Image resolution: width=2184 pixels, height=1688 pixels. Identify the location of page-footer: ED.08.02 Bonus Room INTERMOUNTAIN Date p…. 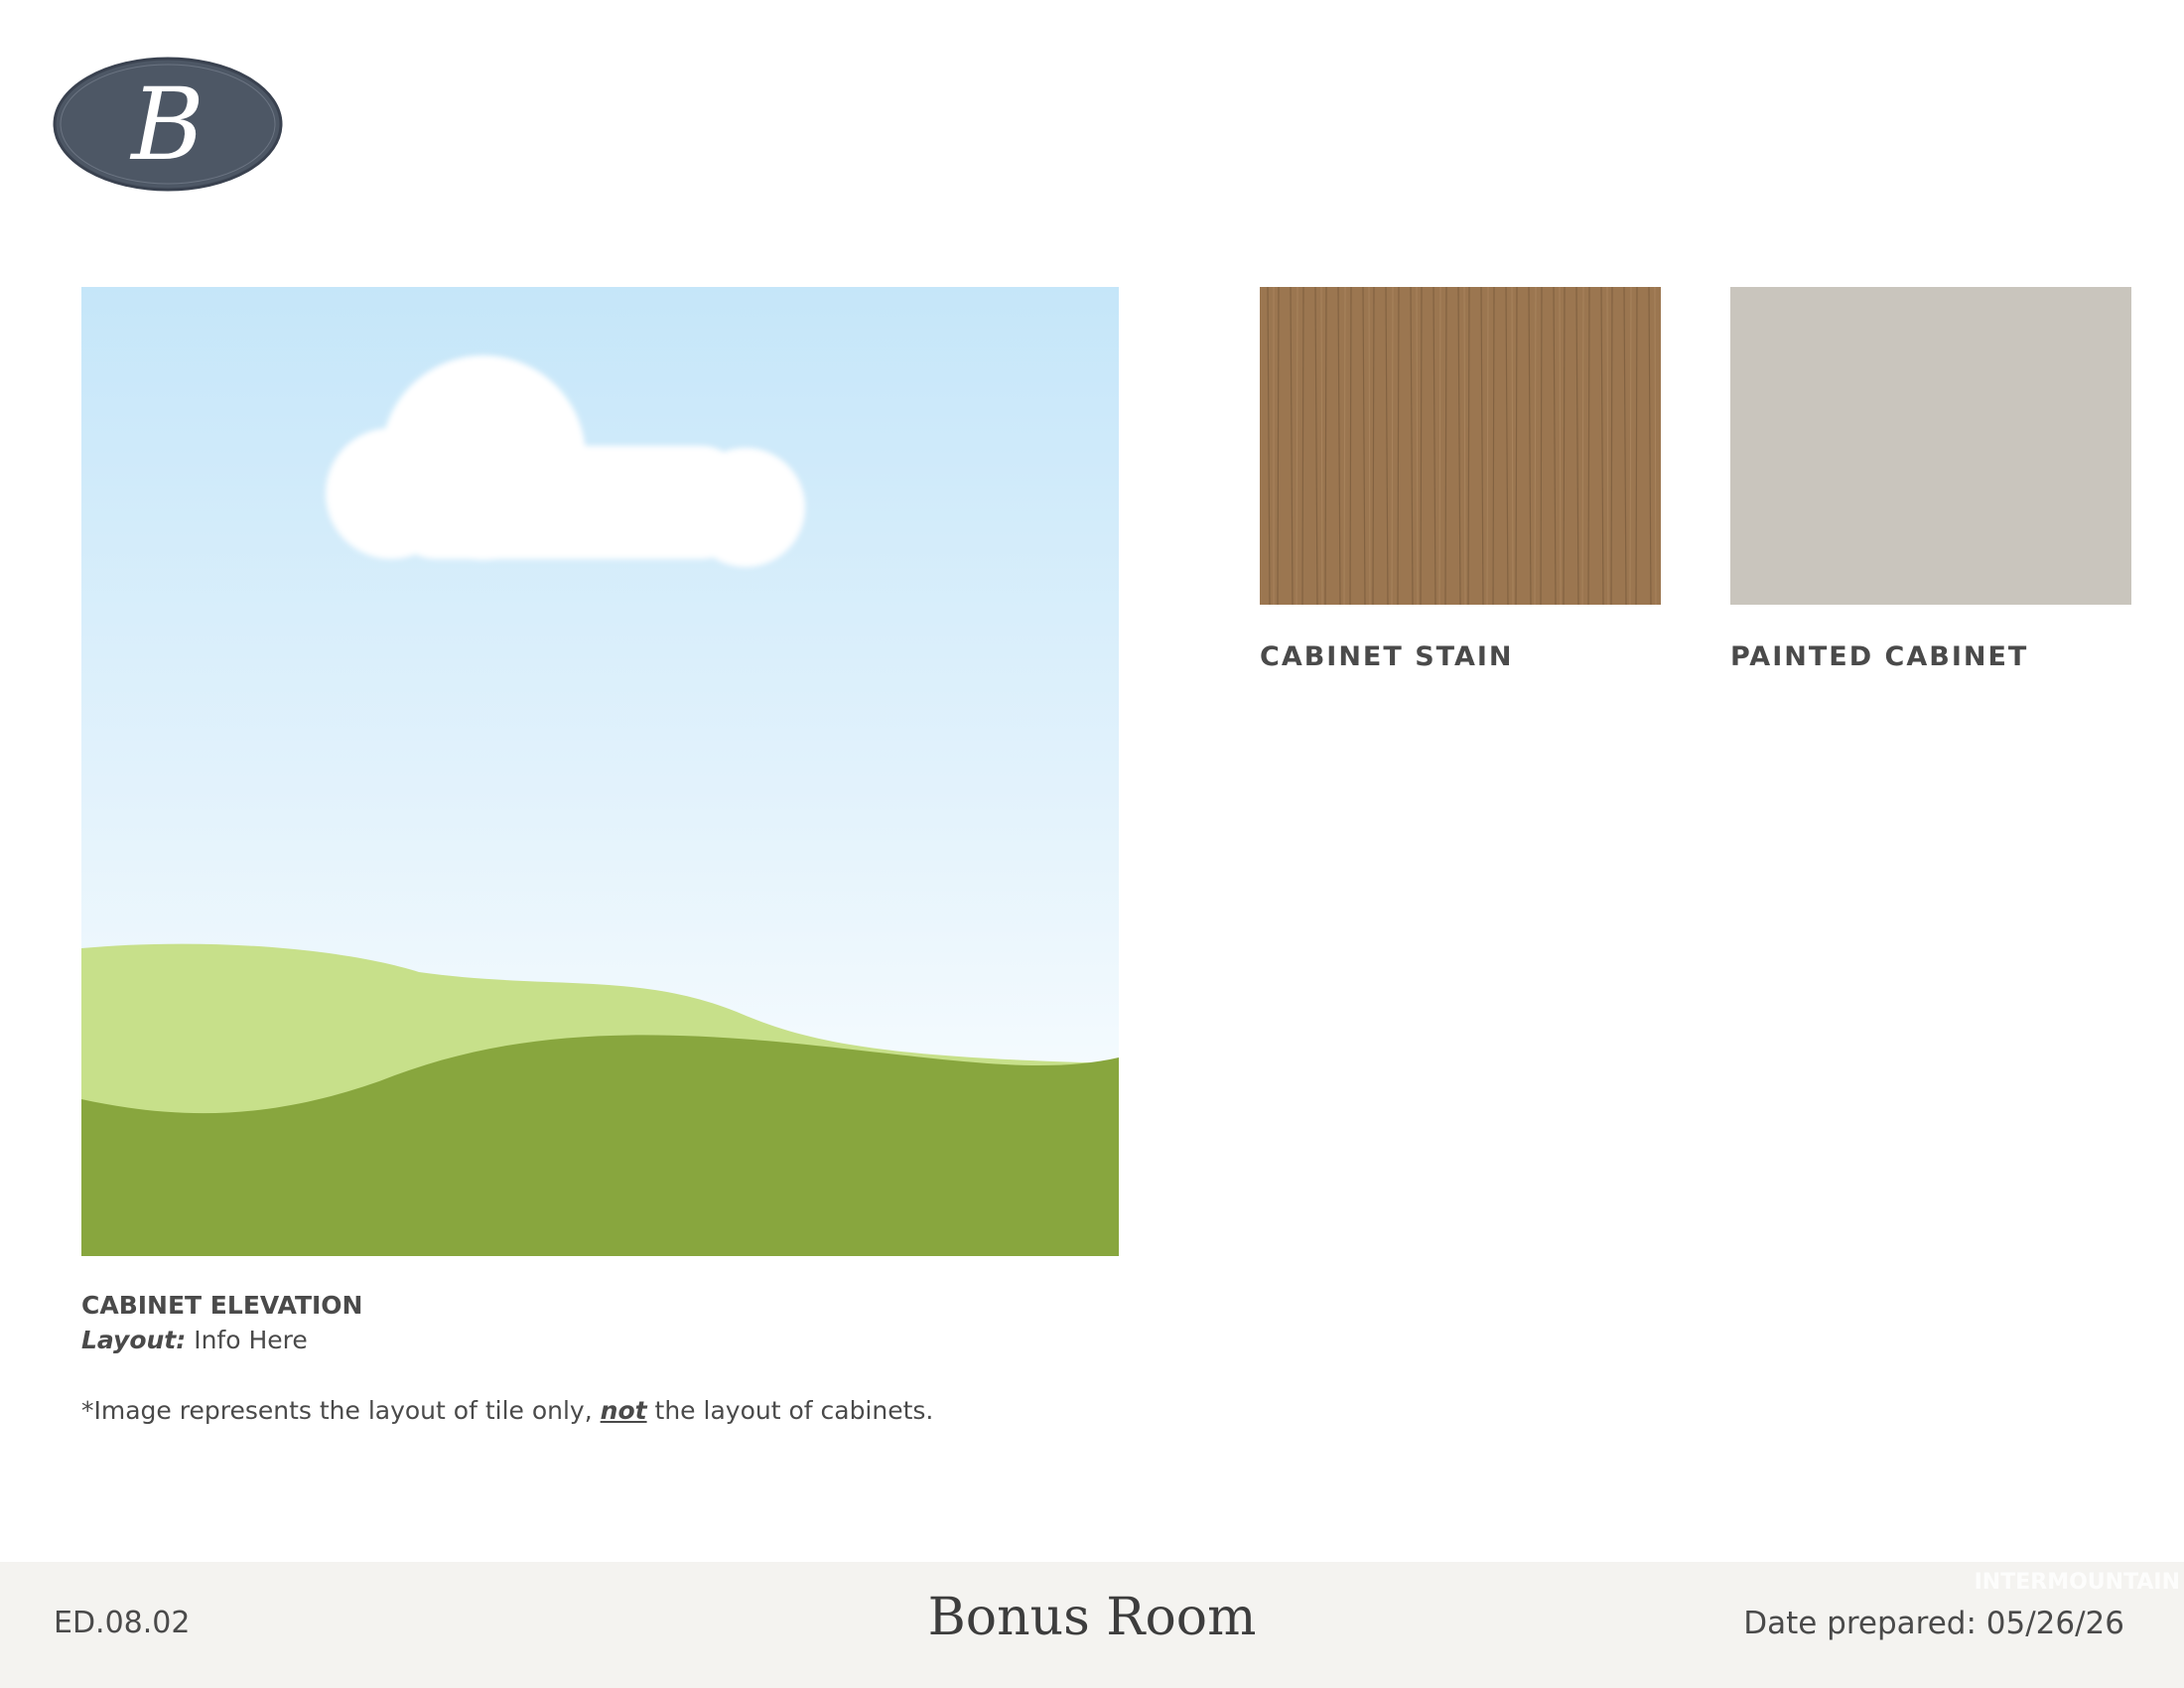
(1092, 1625).